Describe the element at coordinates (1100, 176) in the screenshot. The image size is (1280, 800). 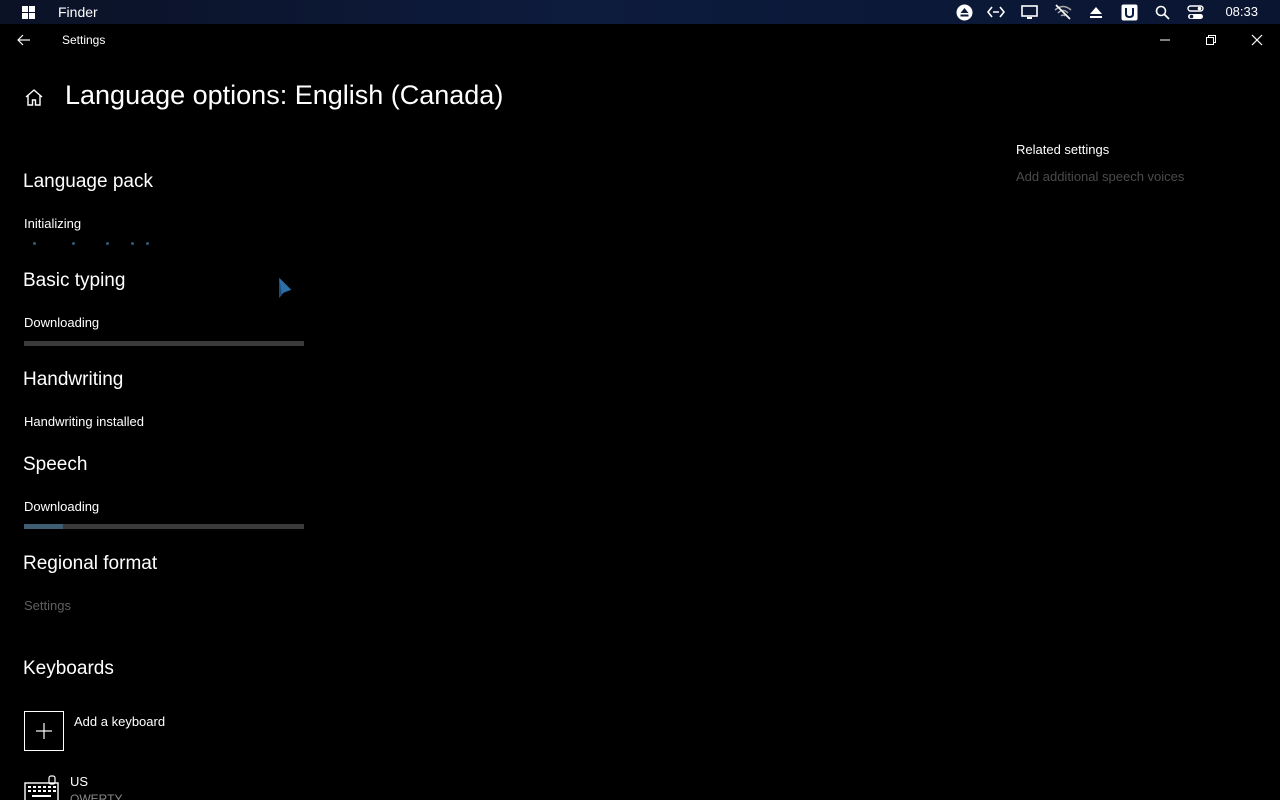
I see `add-speech-voices-link: Add additional speech voices` at that location.